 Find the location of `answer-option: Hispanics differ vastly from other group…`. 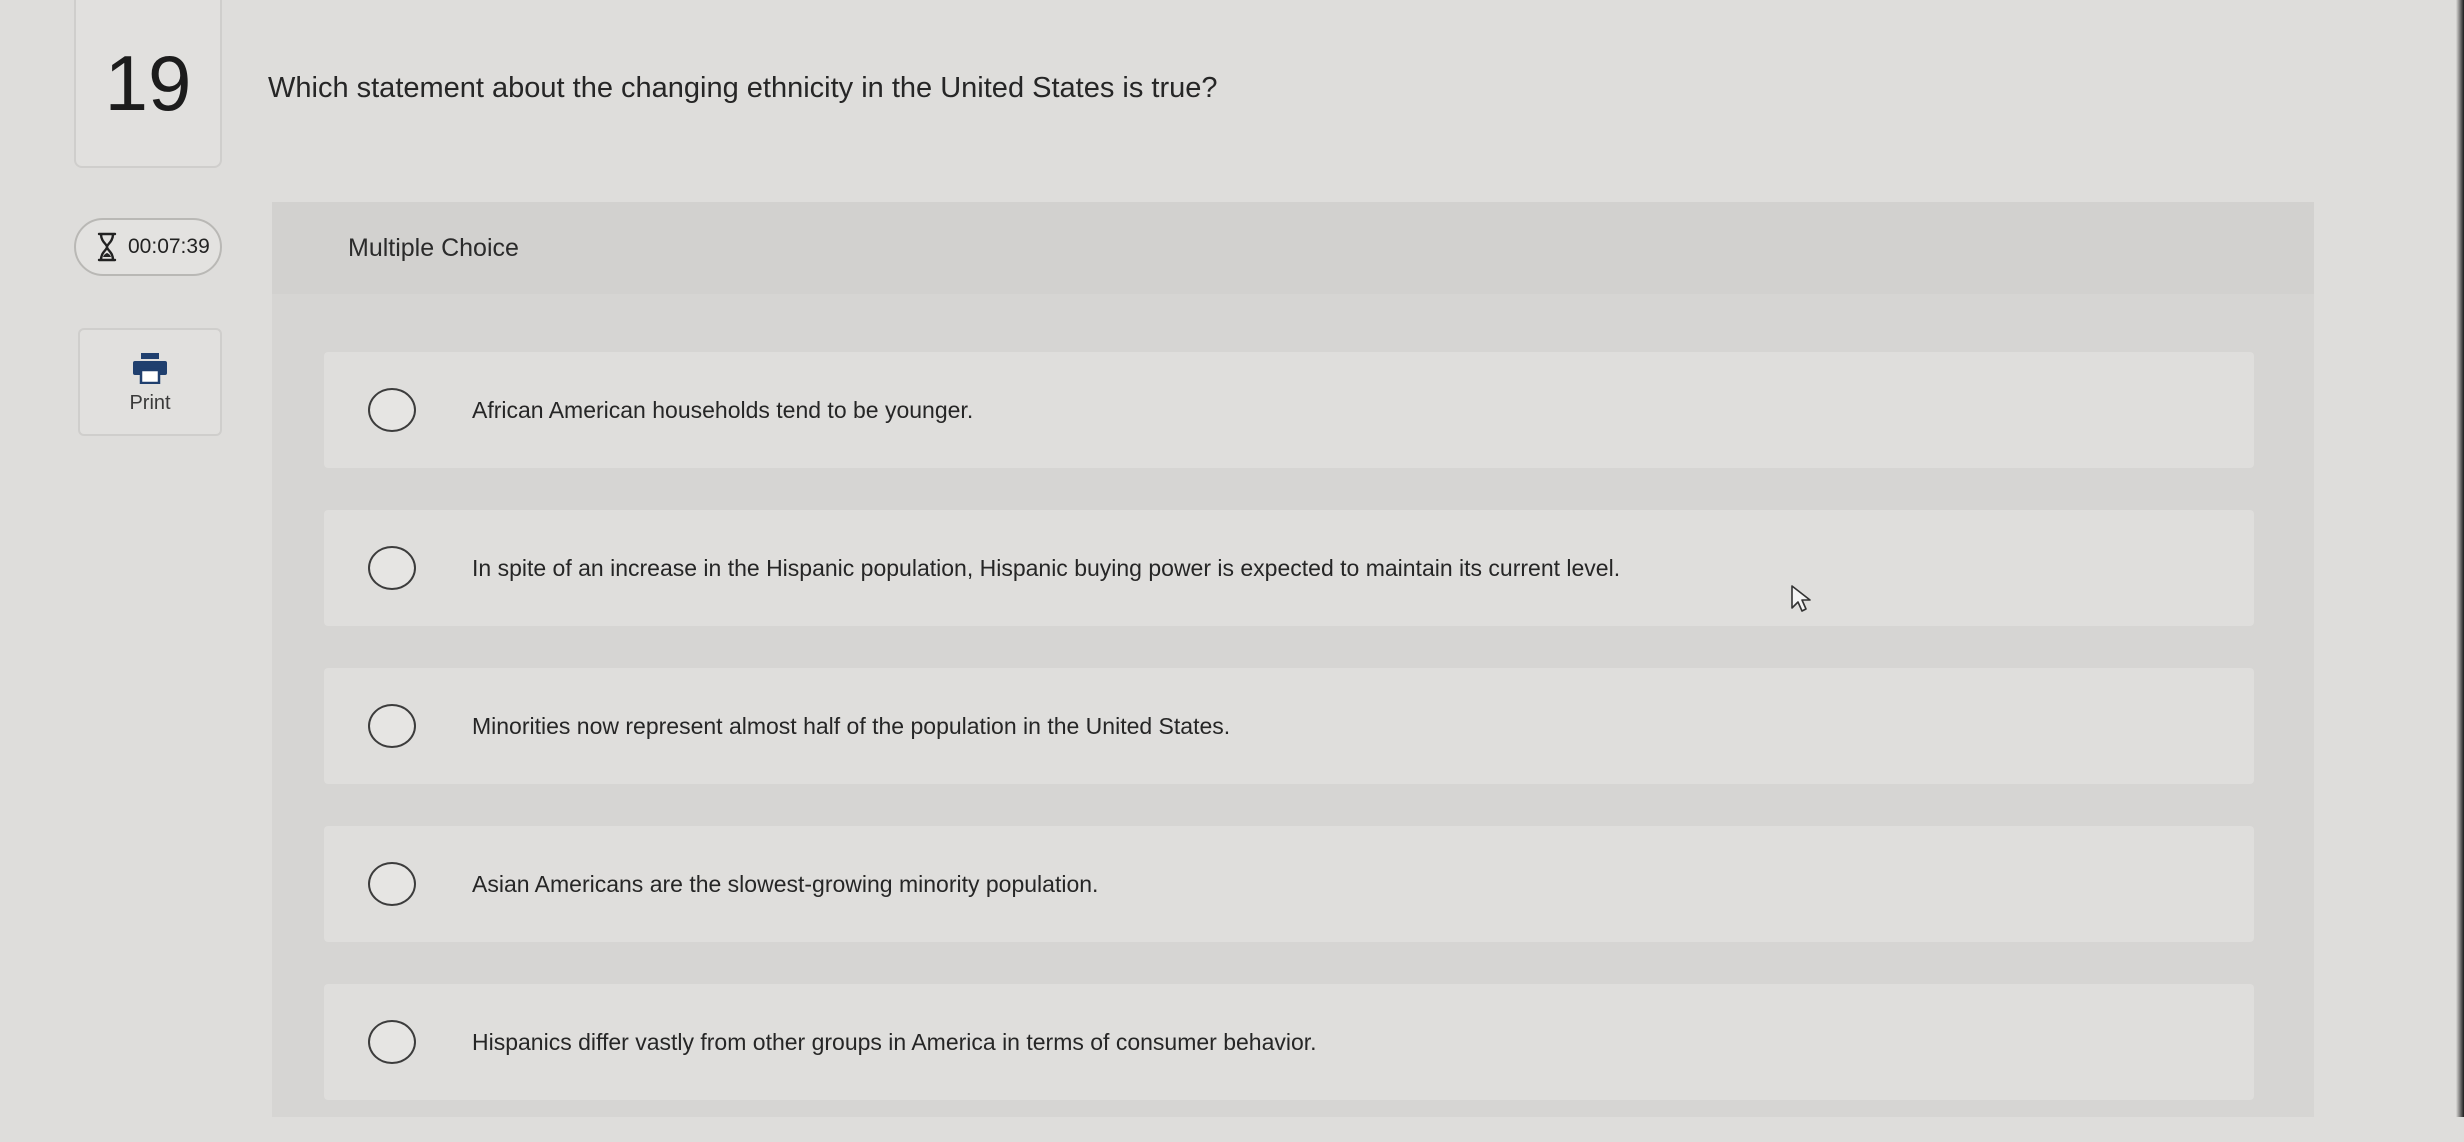

answer-option: Hispanics differ vastly from other group… is located at coordinates (1289, 1042).